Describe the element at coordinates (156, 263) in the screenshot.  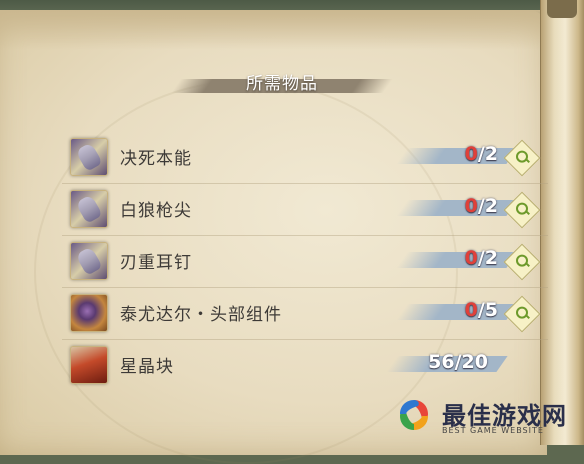
I see `item-name: 刃重耳钉` at that location.